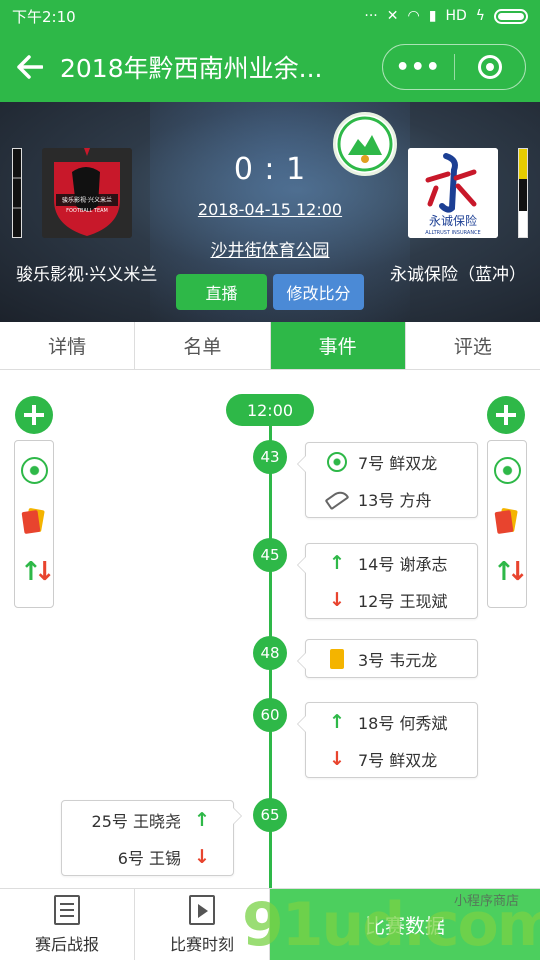  I want to click on charging-icon: ϟ, so click(480, 16).